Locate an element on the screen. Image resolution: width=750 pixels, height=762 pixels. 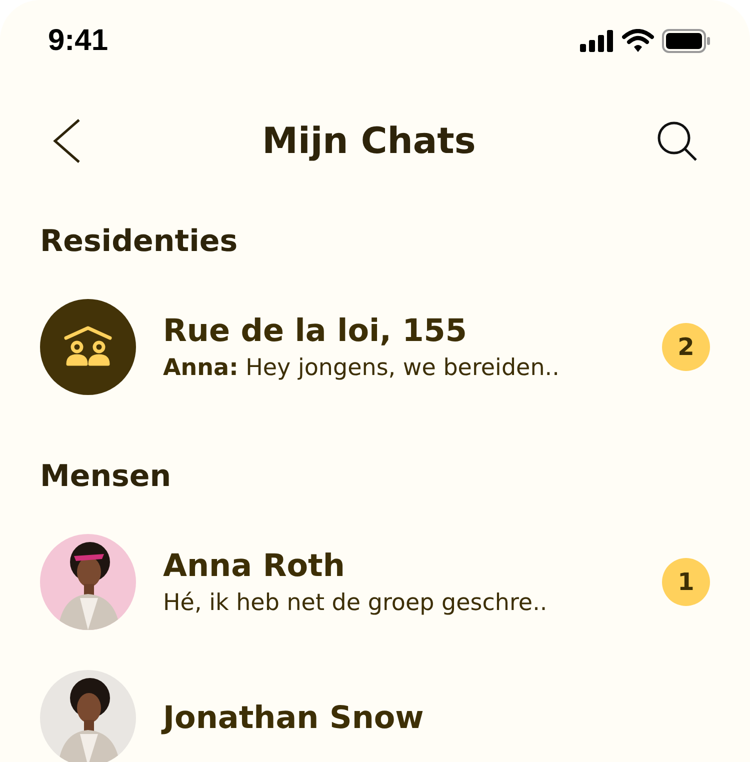
people-icon is located at coordinates (88, 347).